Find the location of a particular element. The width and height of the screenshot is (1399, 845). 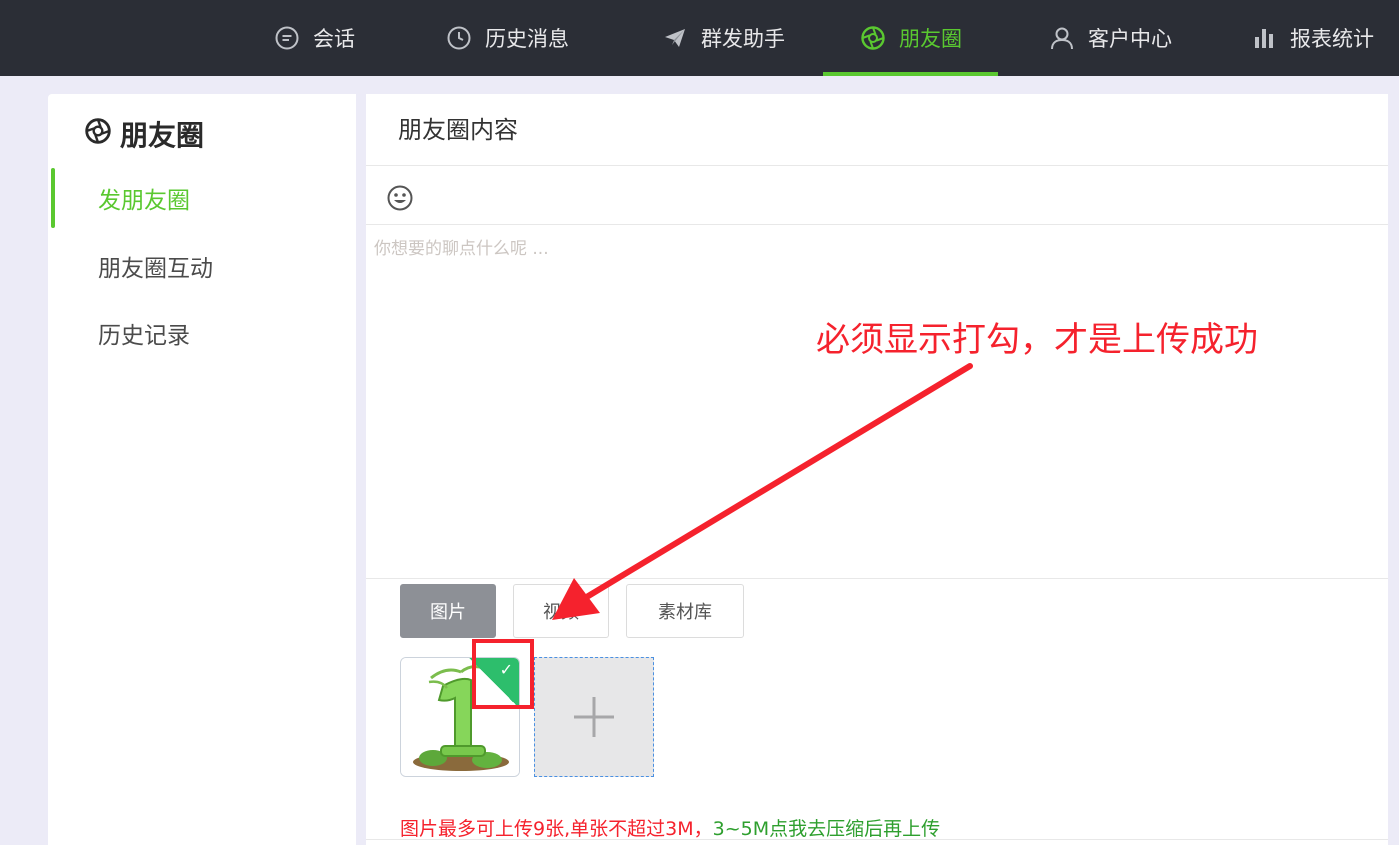

sidebar-item-label: 发朋友圈 is located at coordinates (144, 201).